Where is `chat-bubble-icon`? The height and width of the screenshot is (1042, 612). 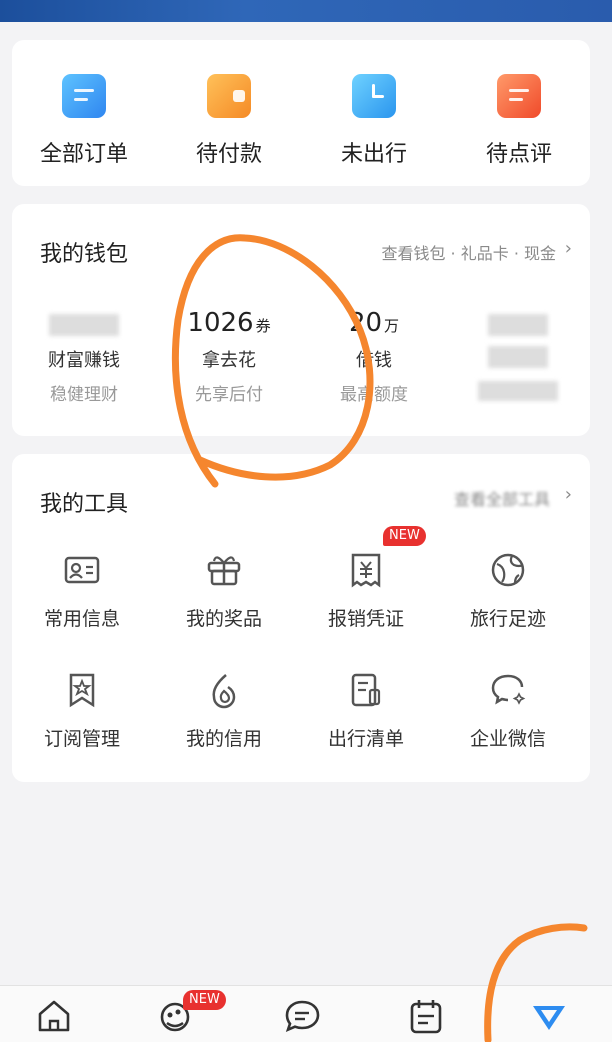
chat-bubble-icon is located at coordinates (508, 690).